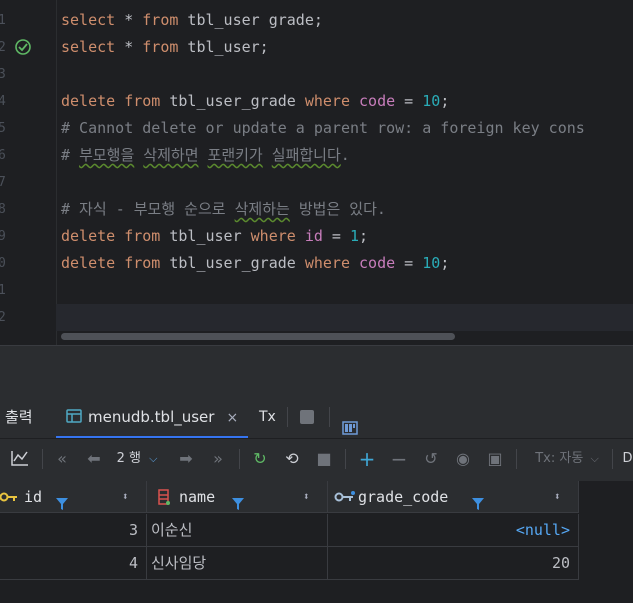 The image size is (633, 603). I want to click on chevron-down-icon: ⌵, so click(153, 458).